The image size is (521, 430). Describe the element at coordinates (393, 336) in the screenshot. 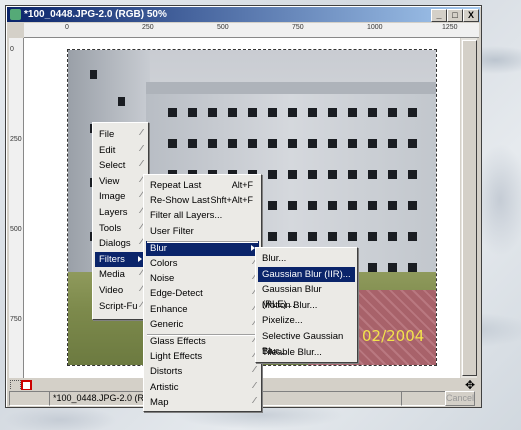

I see `date-stamp: 02/2004` at that location.